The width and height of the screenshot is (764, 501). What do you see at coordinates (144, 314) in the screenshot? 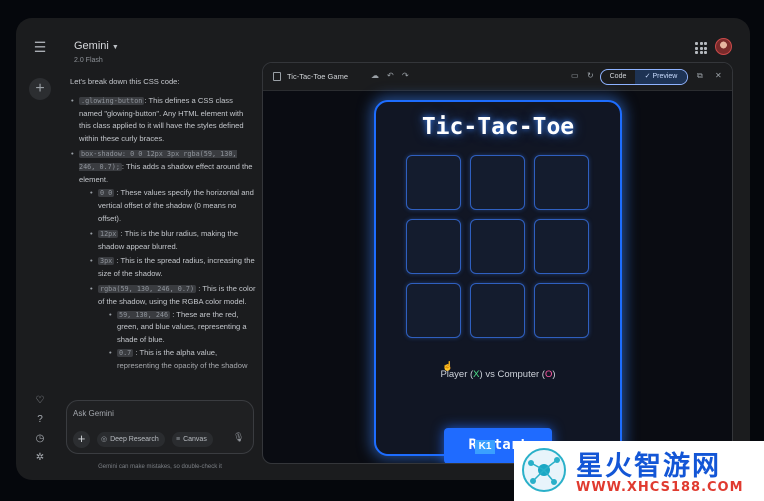
I see `inline-code: 59, 130, 246` at bounding box center [144, 314].